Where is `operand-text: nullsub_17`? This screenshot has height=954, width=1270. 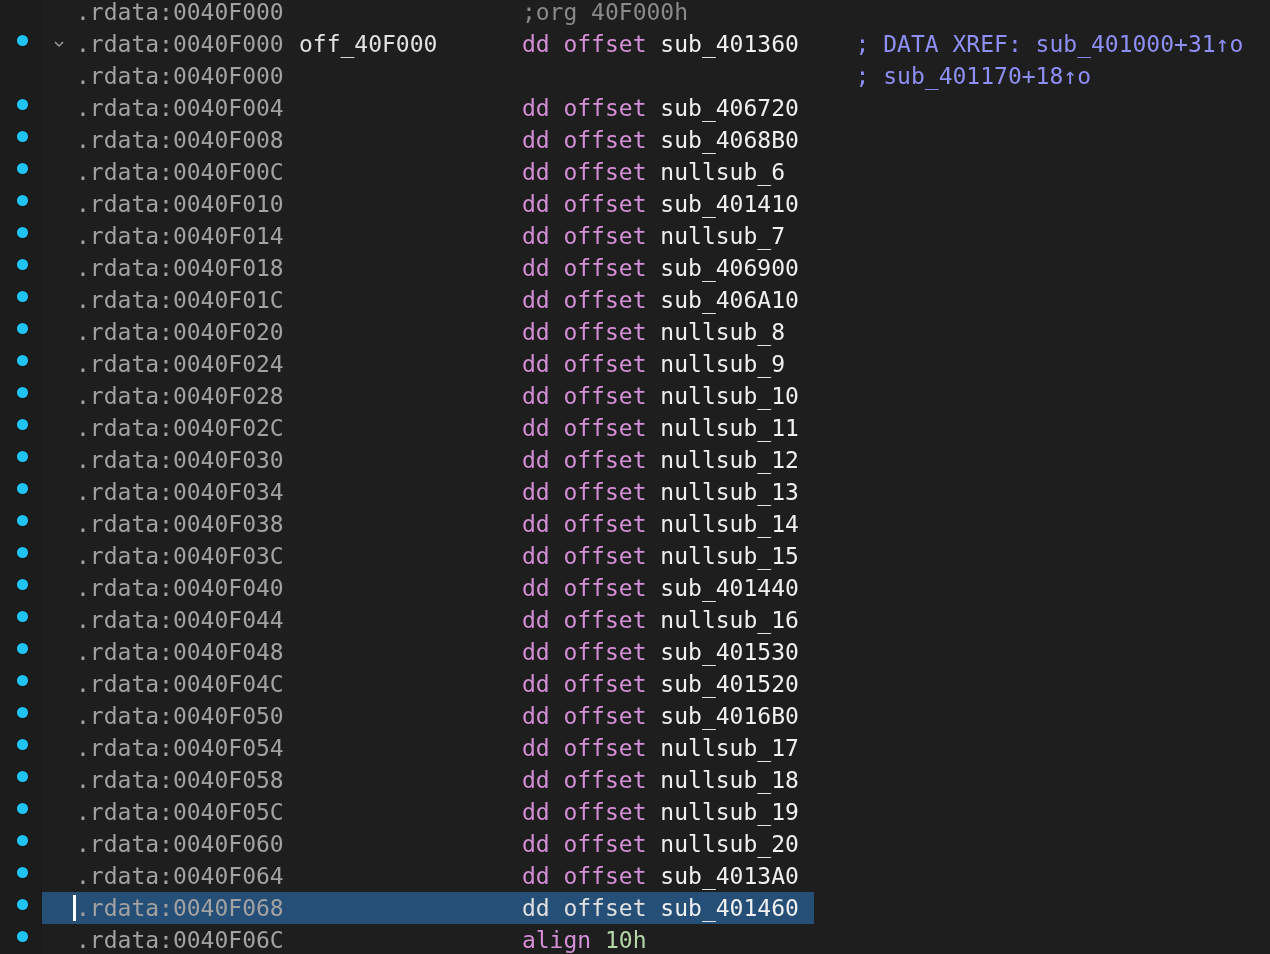 operand-text: nullsub_17 is located at coordinates (729, 748).